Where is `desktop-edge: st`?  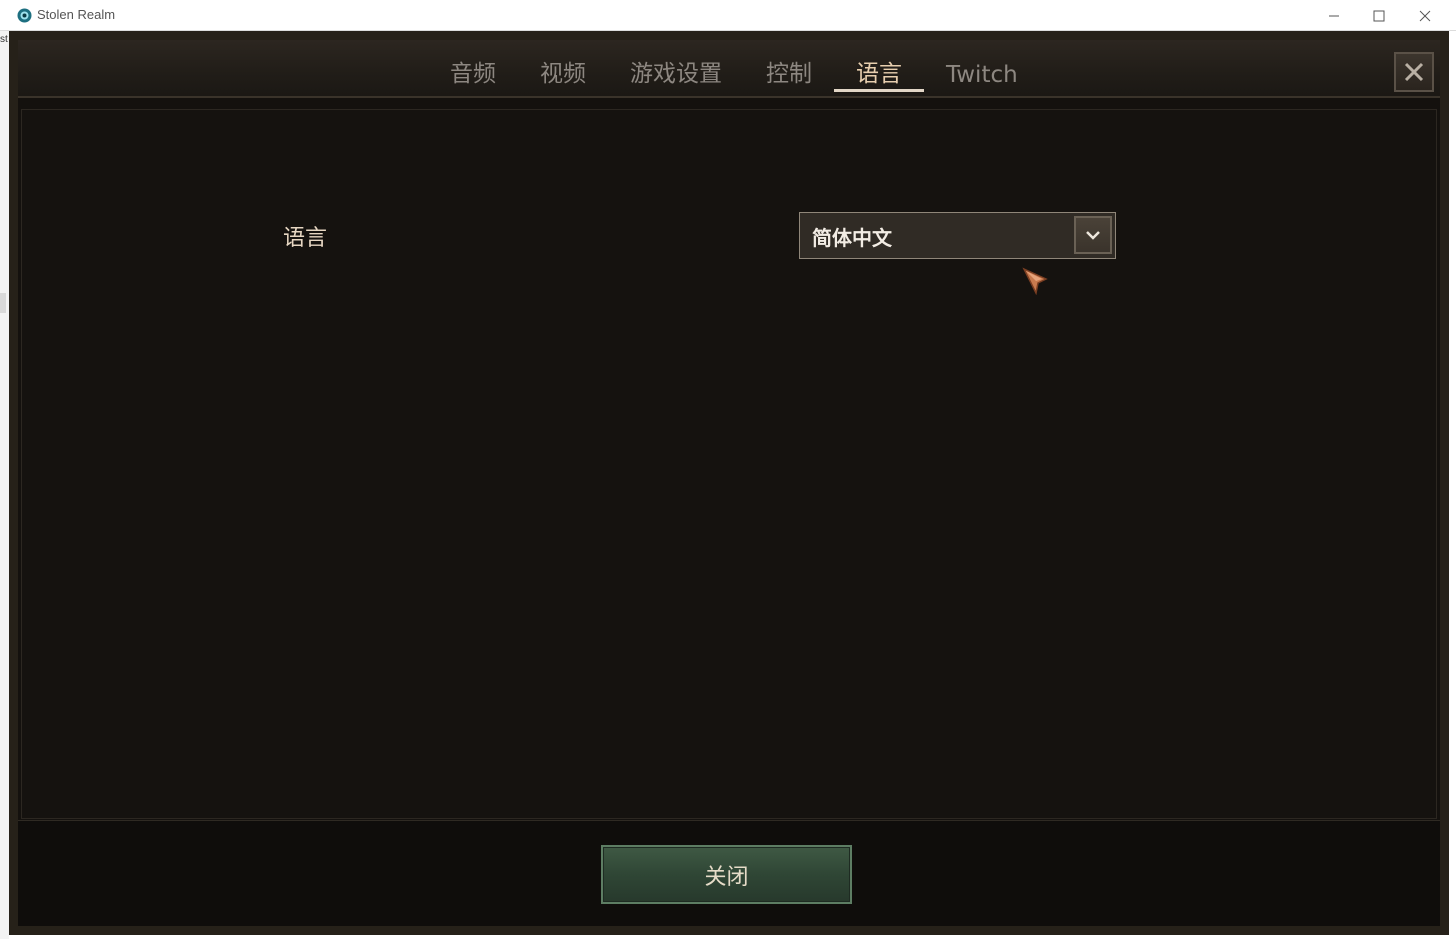
desktop-edge: st is located at coordinates (4, 485).